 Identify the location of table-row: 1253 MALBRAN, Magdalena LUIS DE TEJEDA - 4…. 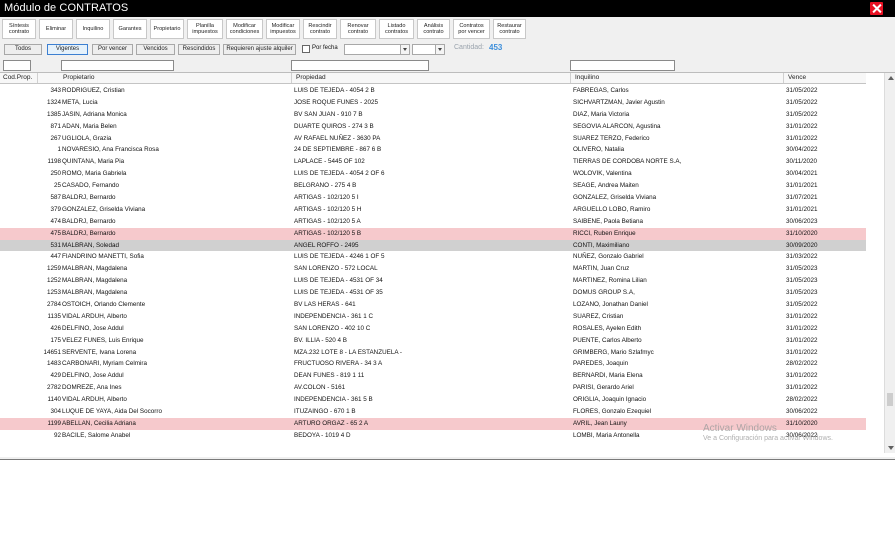
(433, 293).